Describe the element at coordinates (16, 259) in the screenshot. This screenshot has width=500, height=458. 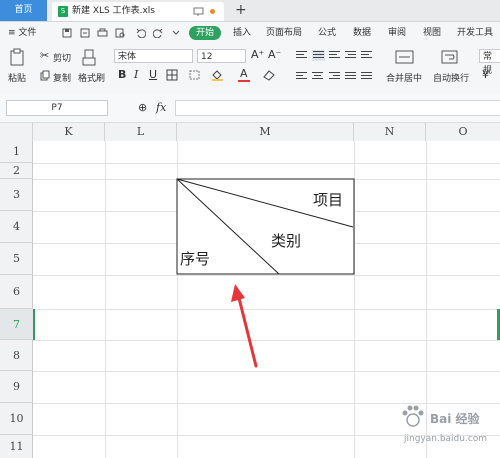
I see `row-header-5: 5` at that location.